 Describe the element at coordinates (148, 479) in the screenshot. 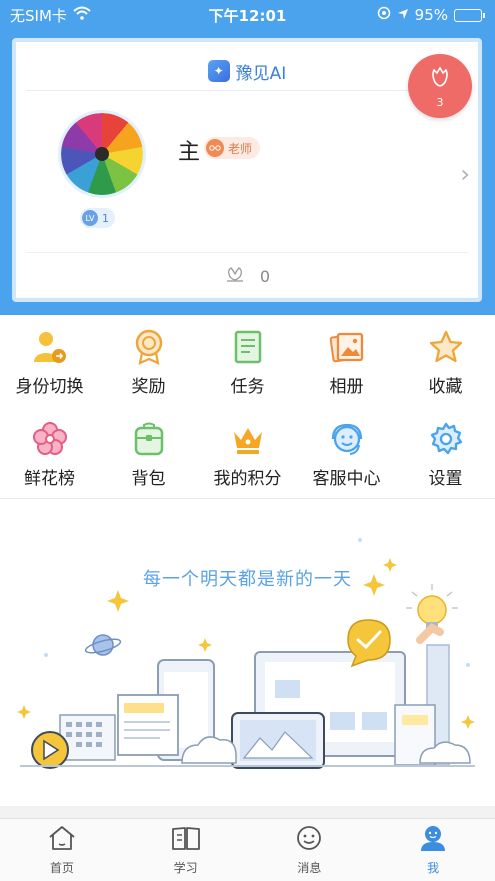

I see `menu-label: 背包` at that location.